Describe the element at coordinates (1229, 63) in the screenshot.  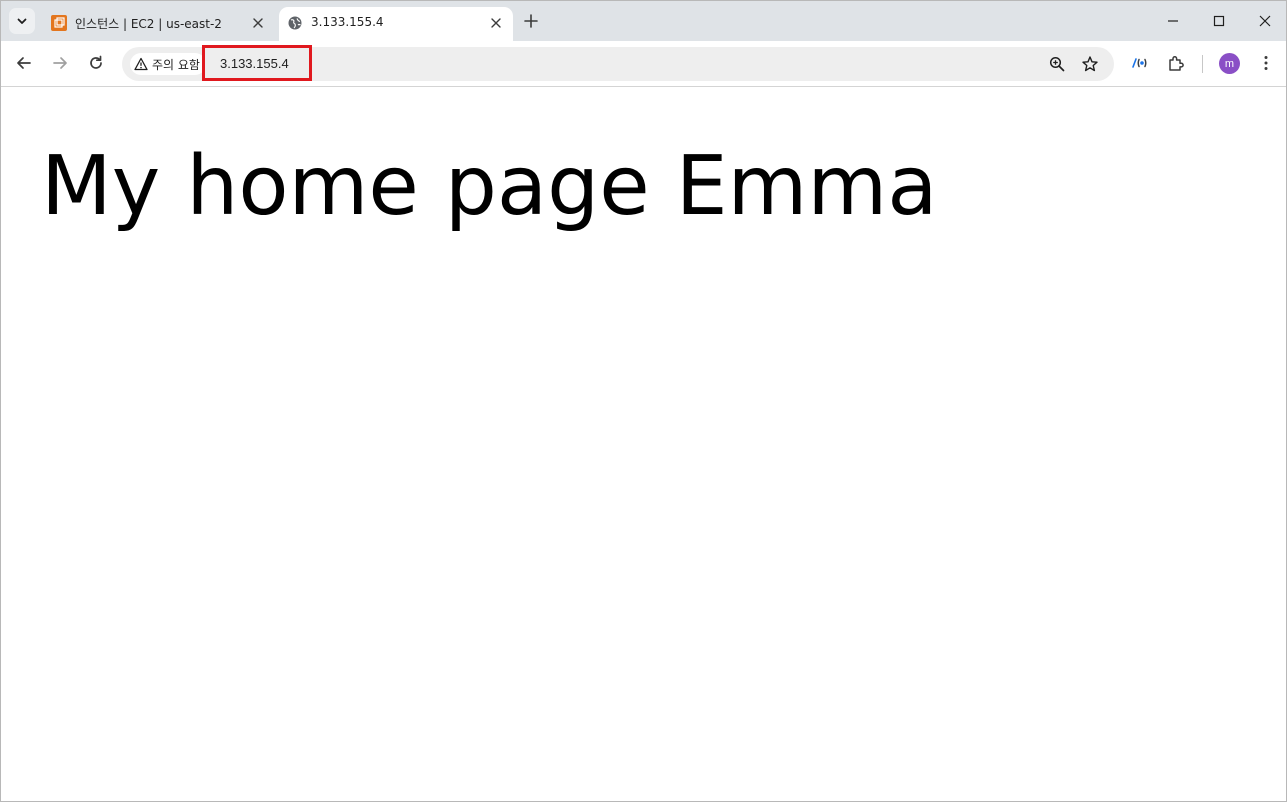
I see `profile-avatar: m` at that location.